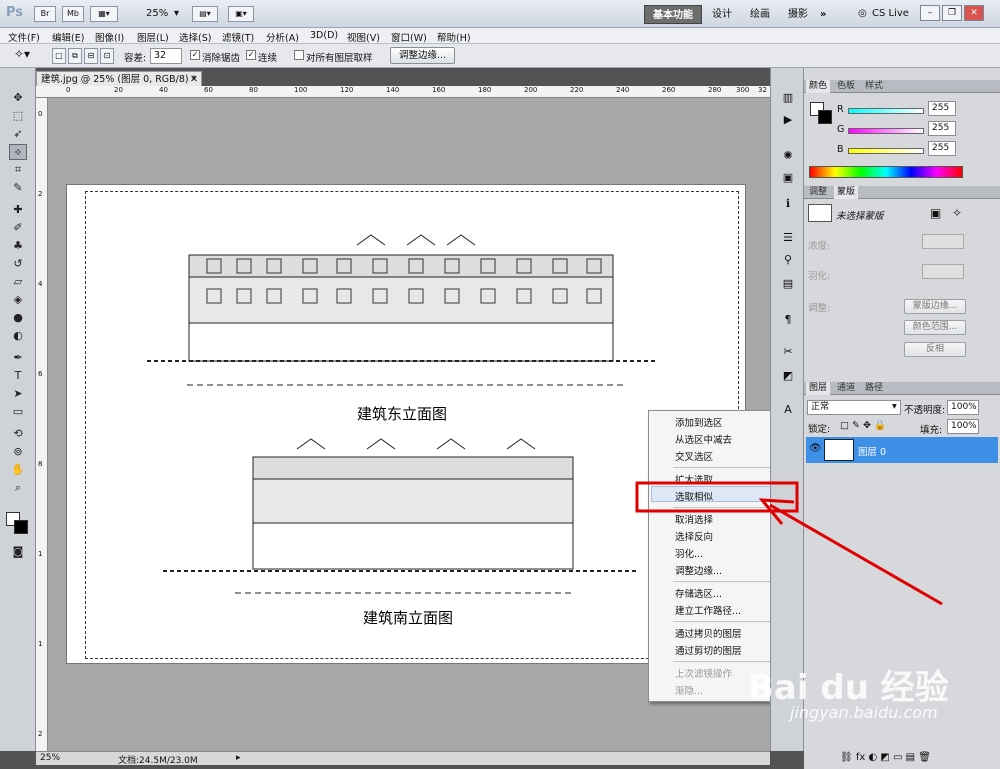 The height and width of the screenshot is (769, 1000). Describe the element at coordinates (864, 712) in the screenshot. I see `baidu-watermark-url: jingyan.baidu.com` at that location.